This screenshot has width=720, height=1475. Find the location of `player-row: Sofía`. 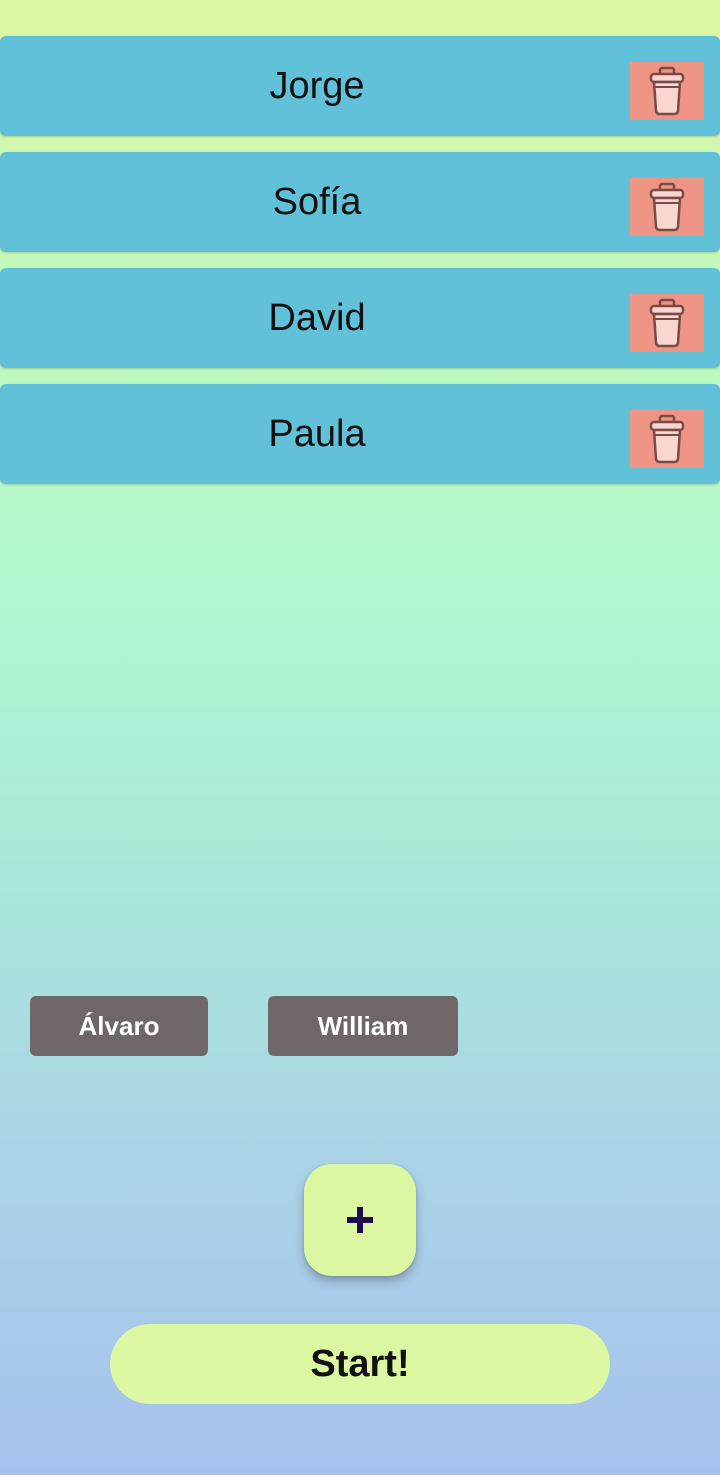

player-row: Sofía is located at coordinates (360, 202).